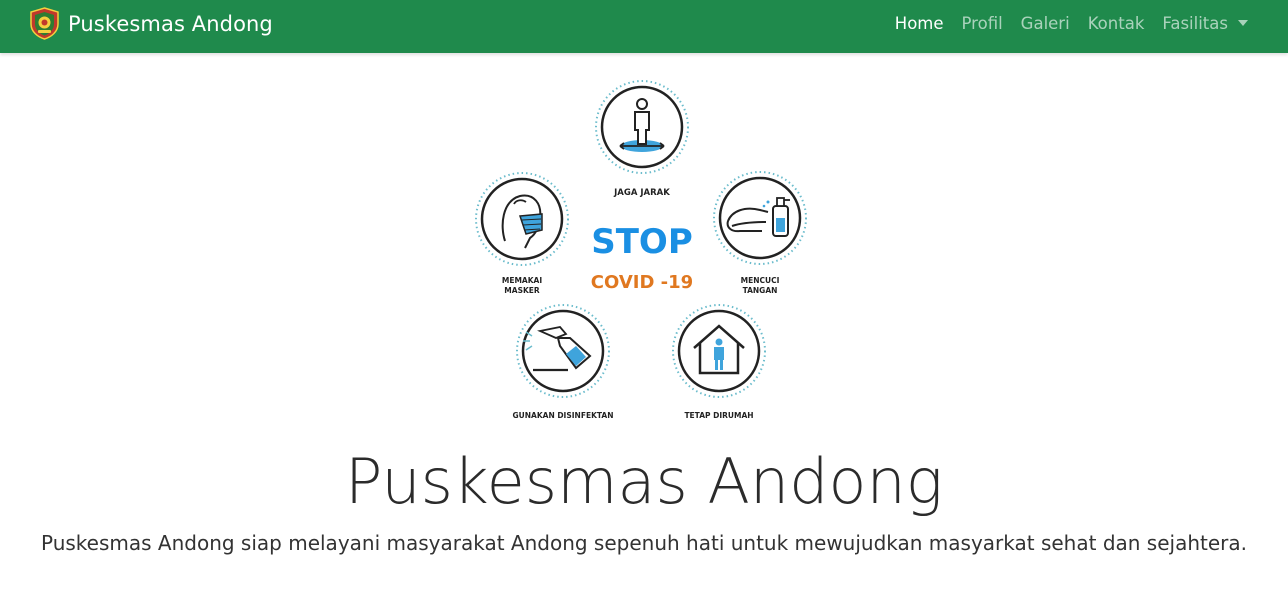 Image resolution: width=1288 pixels, height=600 pixels. Describe the element at coordinates (170, 23) in the screenshot. I see `brand-name: Puskesmas Andong` at that location.